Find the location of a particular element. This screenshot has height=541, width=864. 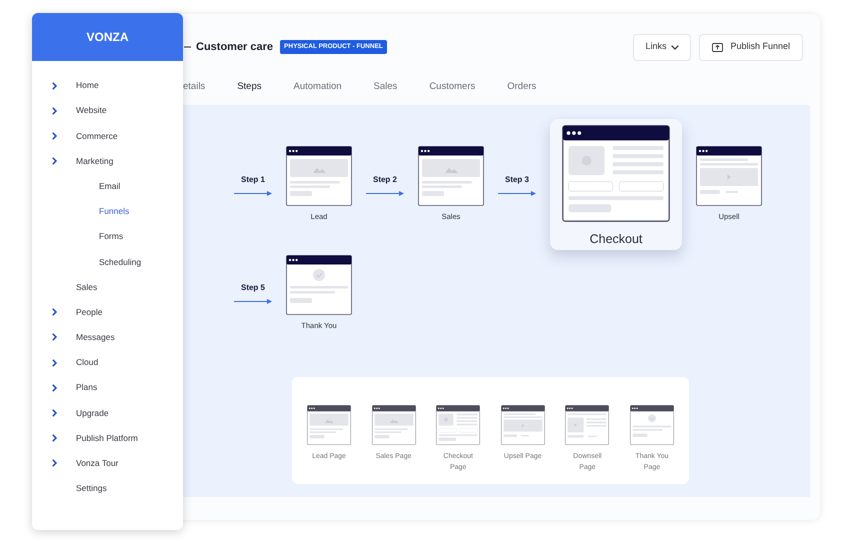

step-label: Step 2 is located at coordinates (384, 180).